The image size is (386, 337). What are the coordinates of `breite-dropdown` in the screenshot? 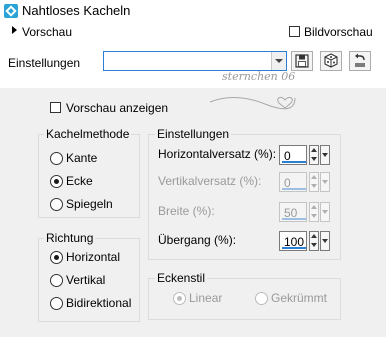 It's located at (325, 212).